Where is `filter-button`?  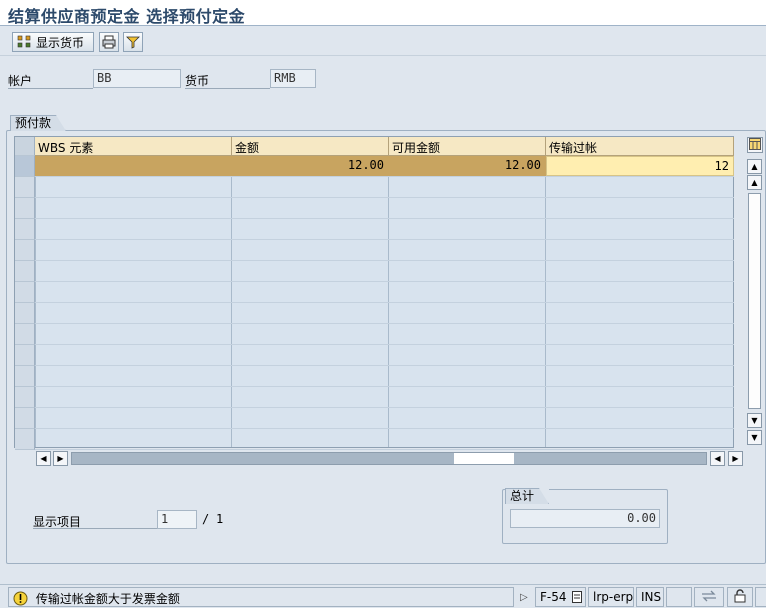
filter-button is located at coordinates (133, 42).